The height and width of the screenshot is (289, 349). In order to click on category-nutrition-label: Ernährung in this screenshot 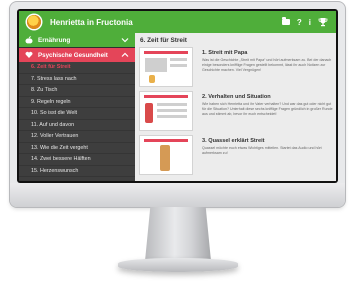, I will do `click(54, 40)`.